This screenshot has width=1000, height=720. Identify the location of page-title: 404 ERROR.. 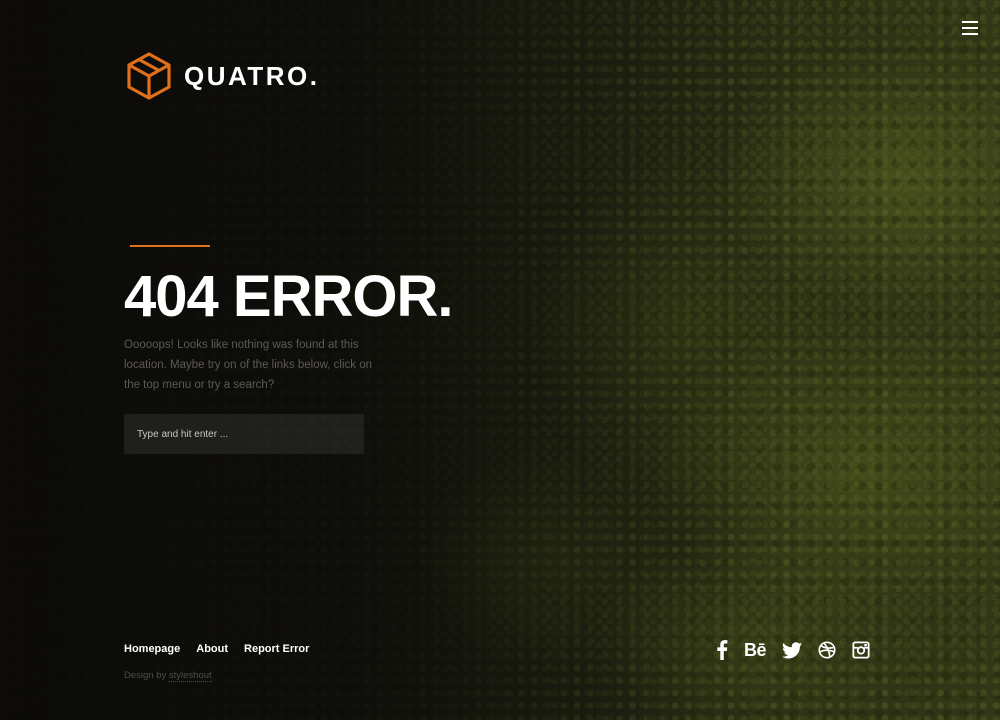
(288, 296).